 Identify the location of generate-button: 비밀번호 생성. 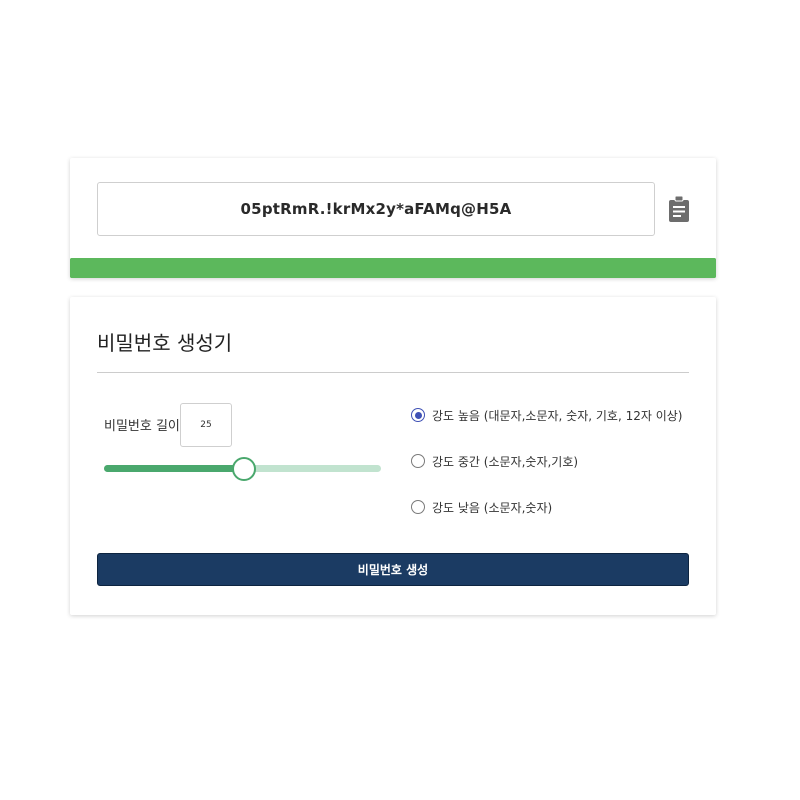
(393, 569).